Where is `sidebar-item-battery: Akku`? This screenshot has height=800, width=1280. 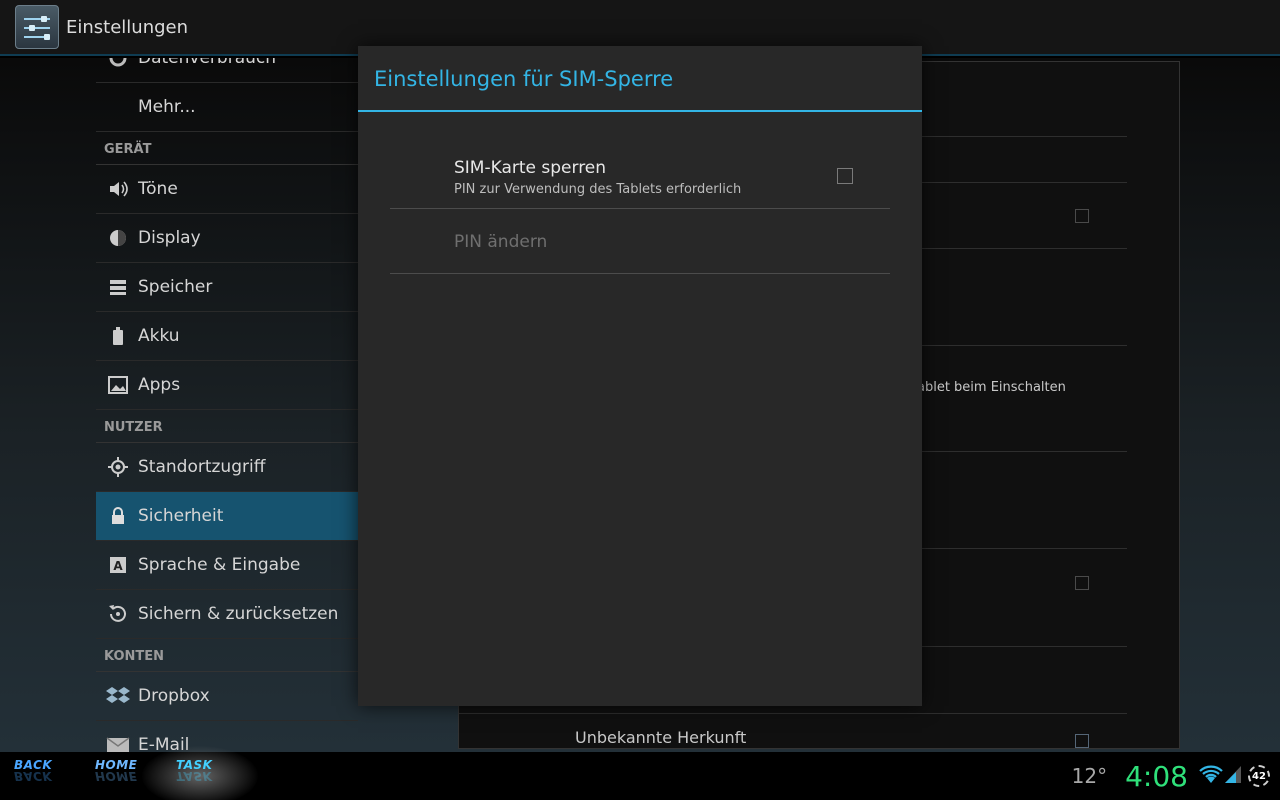 sidebar-item-battery: Akku is located at coordinates (227, 336).